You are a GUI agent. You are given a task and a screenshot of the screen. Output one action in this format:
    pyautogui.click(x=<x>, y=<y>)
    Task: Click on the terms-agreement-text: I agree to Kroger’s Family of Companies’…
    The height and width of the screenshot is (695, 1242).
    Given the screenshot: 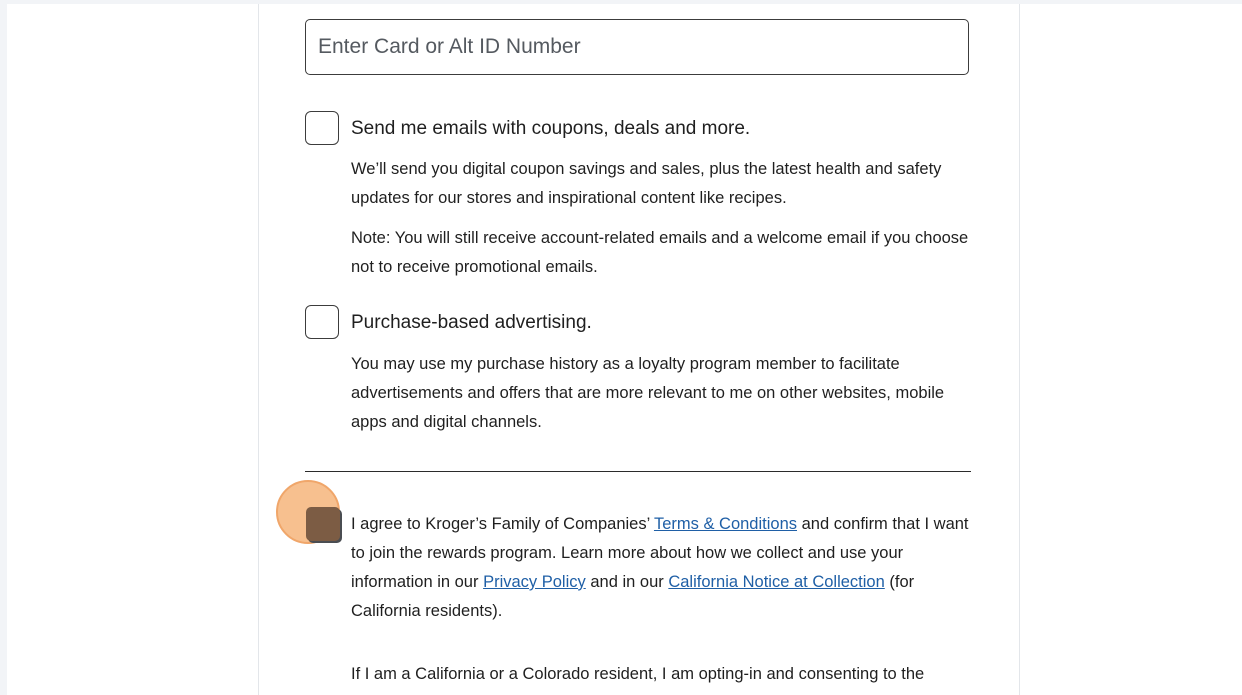 What is the action you would take?
    pyautogui.click(x=663, y=568)
    